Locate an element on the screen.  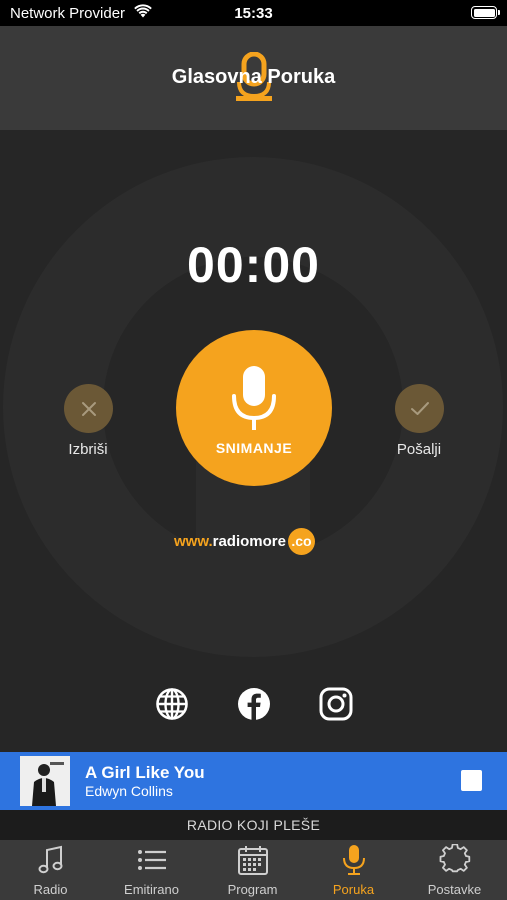
send-button is located at coordinates (419, 408).